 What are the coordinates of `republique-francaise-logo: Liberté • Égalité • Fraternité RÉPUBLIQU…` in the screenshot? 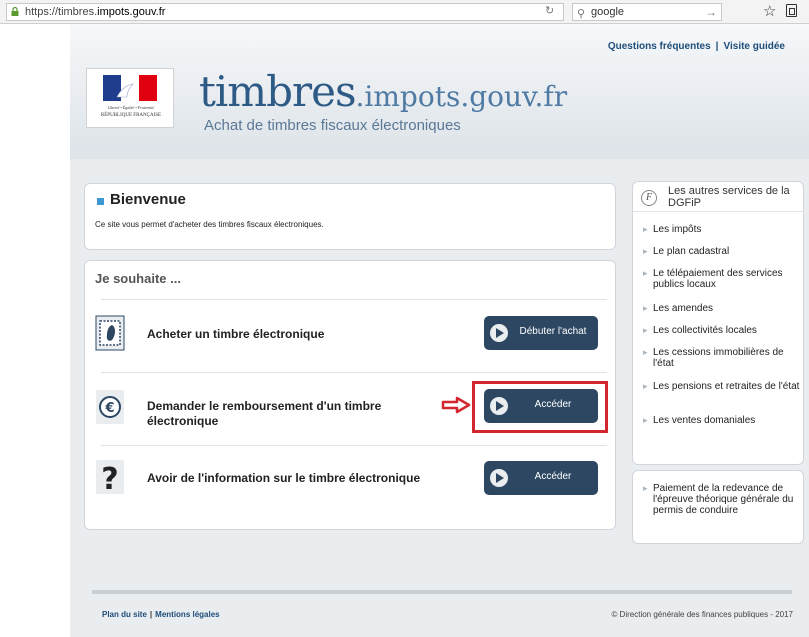 It's located at (130, 98).